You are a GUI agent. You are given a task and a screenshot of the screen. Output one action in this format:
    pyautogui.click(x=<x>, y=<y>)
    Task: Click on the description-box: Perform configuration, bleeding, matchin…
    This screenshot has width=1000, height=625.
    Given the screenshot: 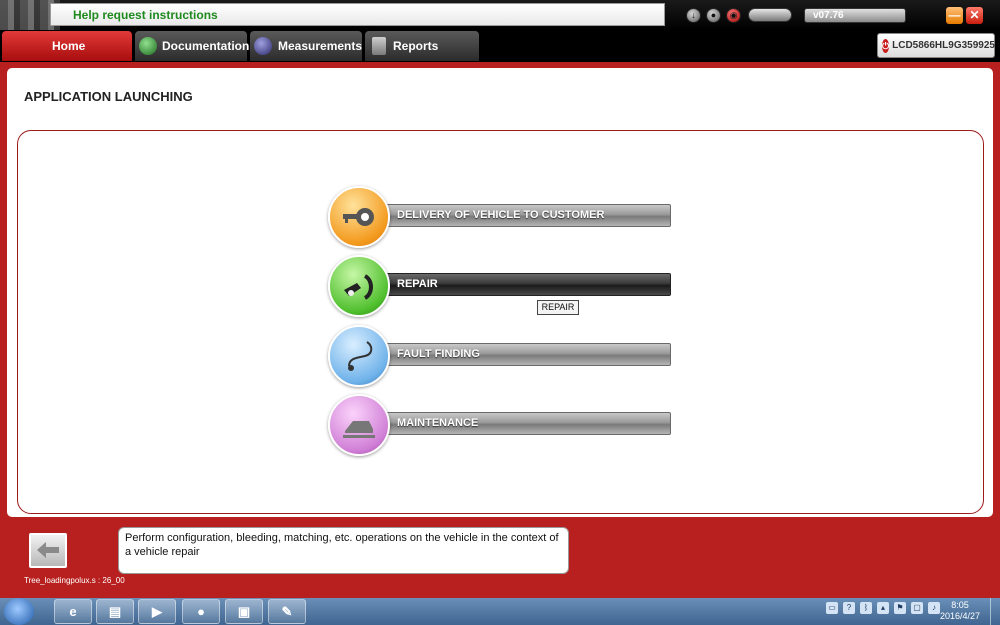 What is the action you would take?
    pyautogui.click(x=343, y=550)
    